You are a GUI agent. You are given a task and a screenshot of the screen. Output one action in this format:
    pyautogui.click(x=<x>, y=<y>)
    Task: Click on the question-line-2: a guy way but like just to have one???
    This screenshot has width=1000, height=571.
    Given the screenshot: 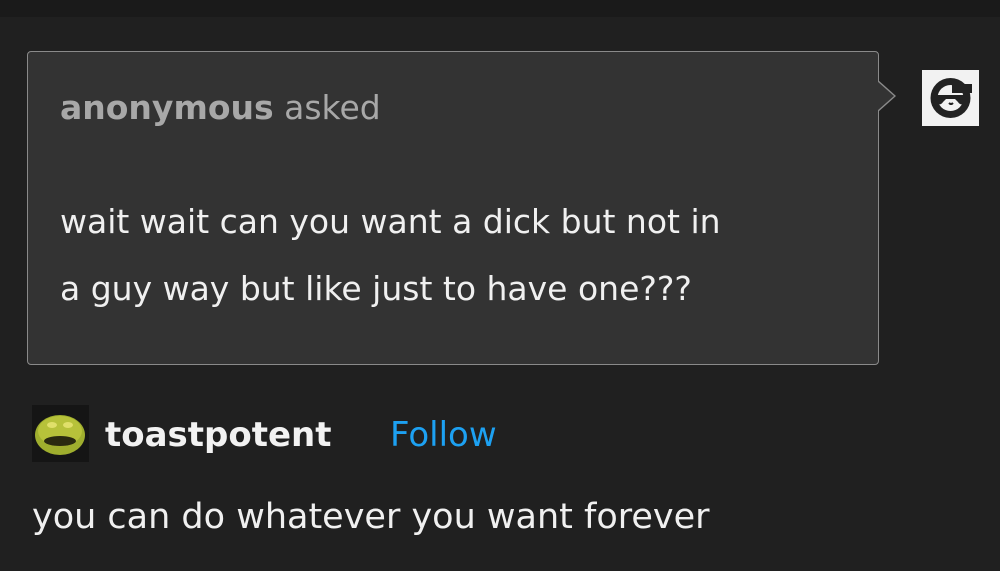 What is the action you would take?
    pyautogui.click(x=376, y=288)
    